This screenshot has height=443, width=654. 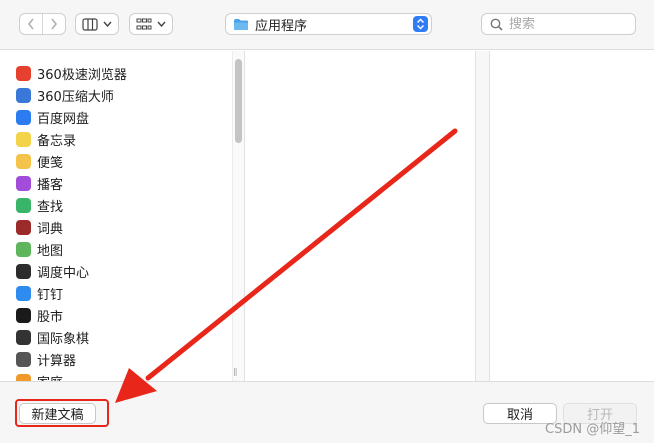 What do you see at coordinates (50, 185) in the screenshot?
I see `list-item-label: 播客` at bounding box center [50, 185].